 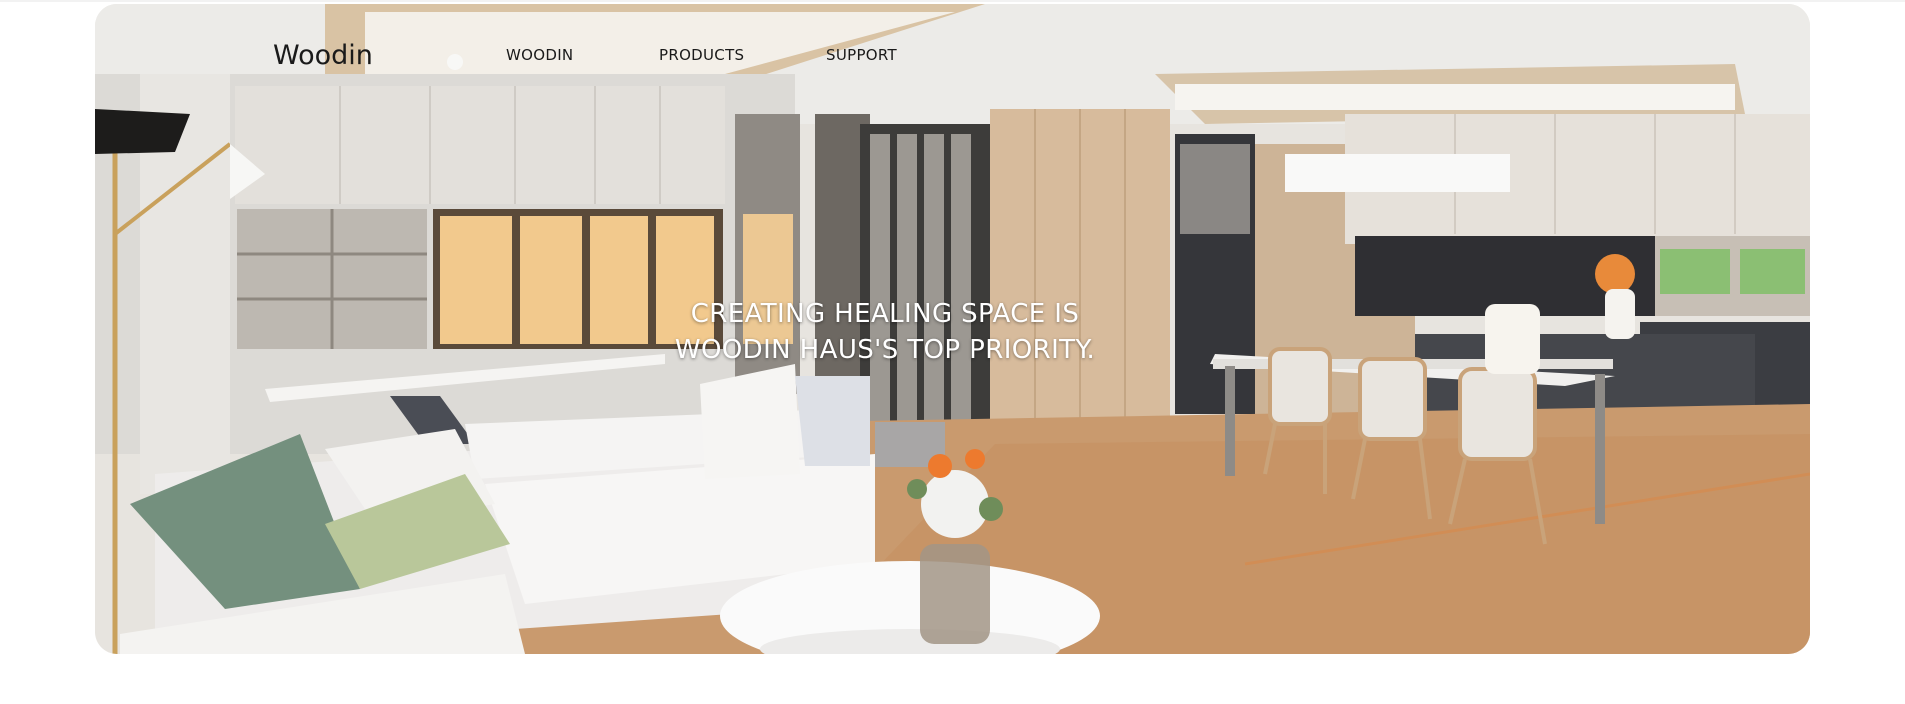 I want to click on hero-tagline-line-1: CREATING HEALING SPACE IS, so click(x=885, y=314).